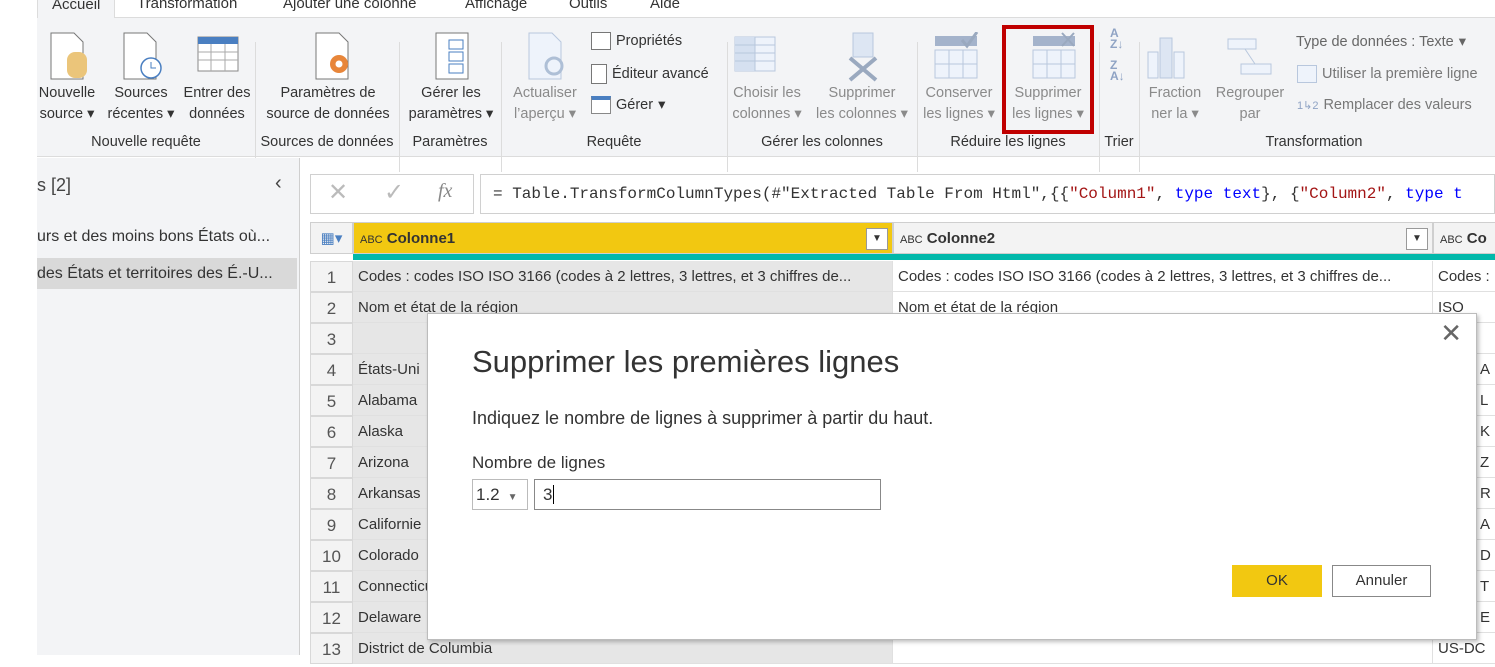 Image resolution: width=1495 pixels, height=667 pixels. What do you see at coordinates (665, 6) in the screenshot?
I see `tab-aide: Aide` at bounding box center [665, 6].